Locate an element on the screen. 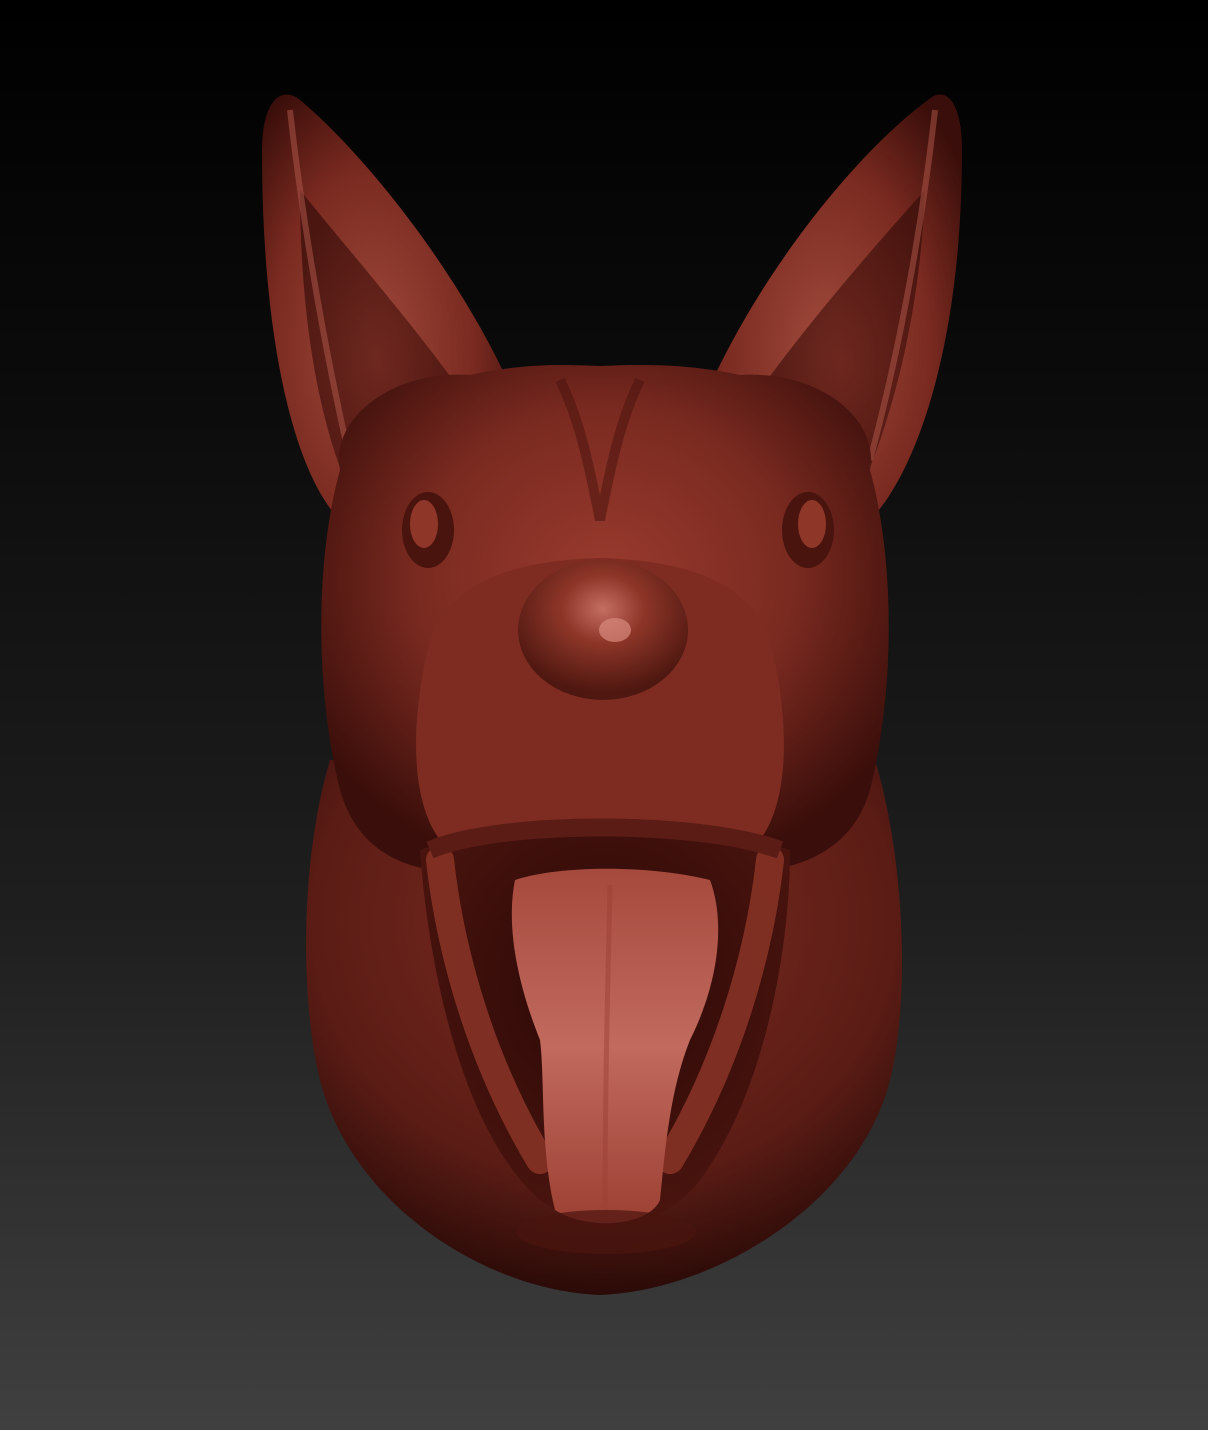 This screenshot has height=1430, width=1208. right-eye is located at coordinates (808, 530).